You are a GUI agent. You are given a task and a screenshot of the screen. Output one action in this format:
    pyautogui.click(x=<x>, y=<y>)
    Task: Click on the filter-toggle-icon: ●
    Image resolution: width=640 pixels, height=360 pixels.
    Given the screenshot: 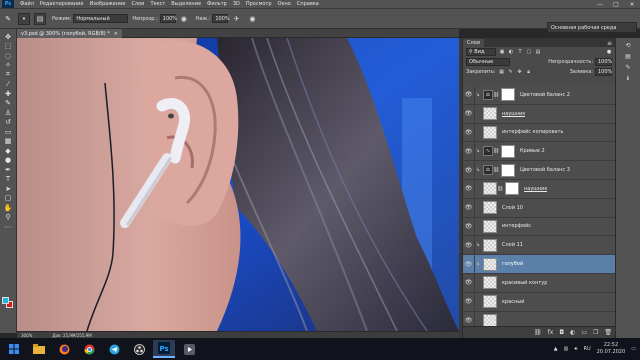 What is the action you would take?
    pyautogui.click(x=609, y=52)
    